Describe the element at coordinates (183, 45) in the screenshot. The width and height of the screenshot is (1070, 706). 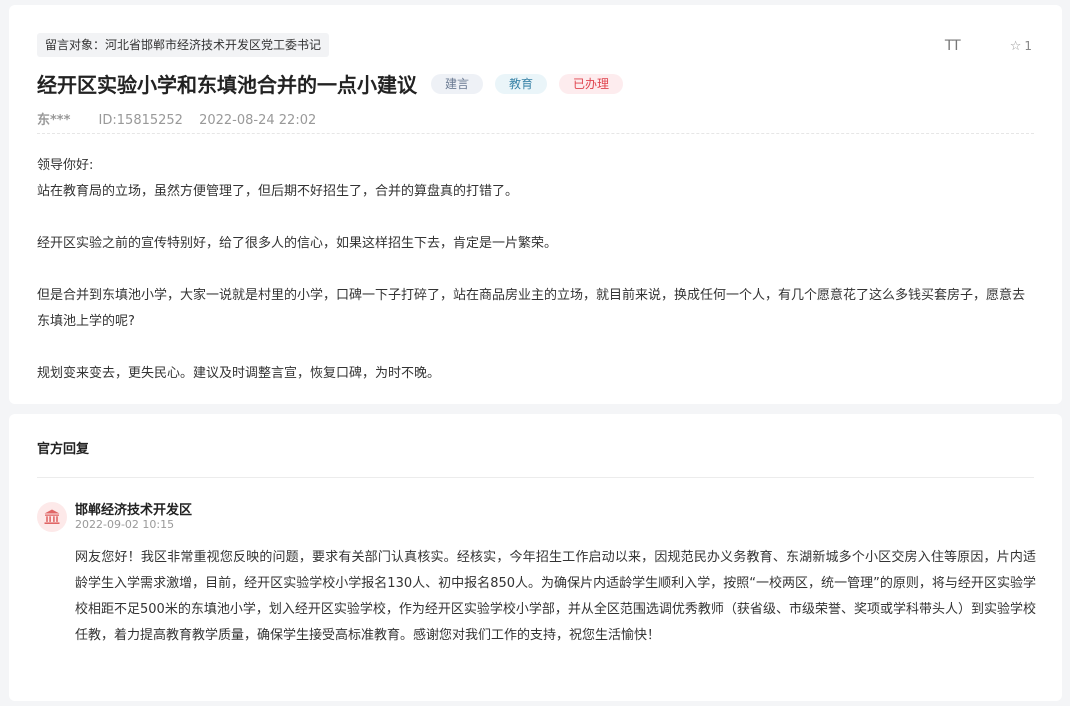
I see `recipient-label: 留言对象：河北省邯郸市经济技术开发区党工委书记` at that location.